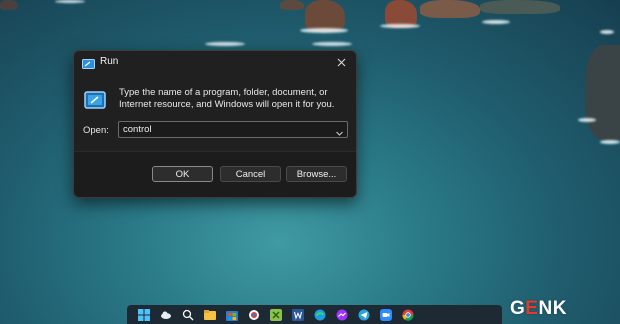 This screenshot has height=324, width=620. Describe the element at coordinates (95, 100) in the screenshot. I see `run-program-icon` at that location.